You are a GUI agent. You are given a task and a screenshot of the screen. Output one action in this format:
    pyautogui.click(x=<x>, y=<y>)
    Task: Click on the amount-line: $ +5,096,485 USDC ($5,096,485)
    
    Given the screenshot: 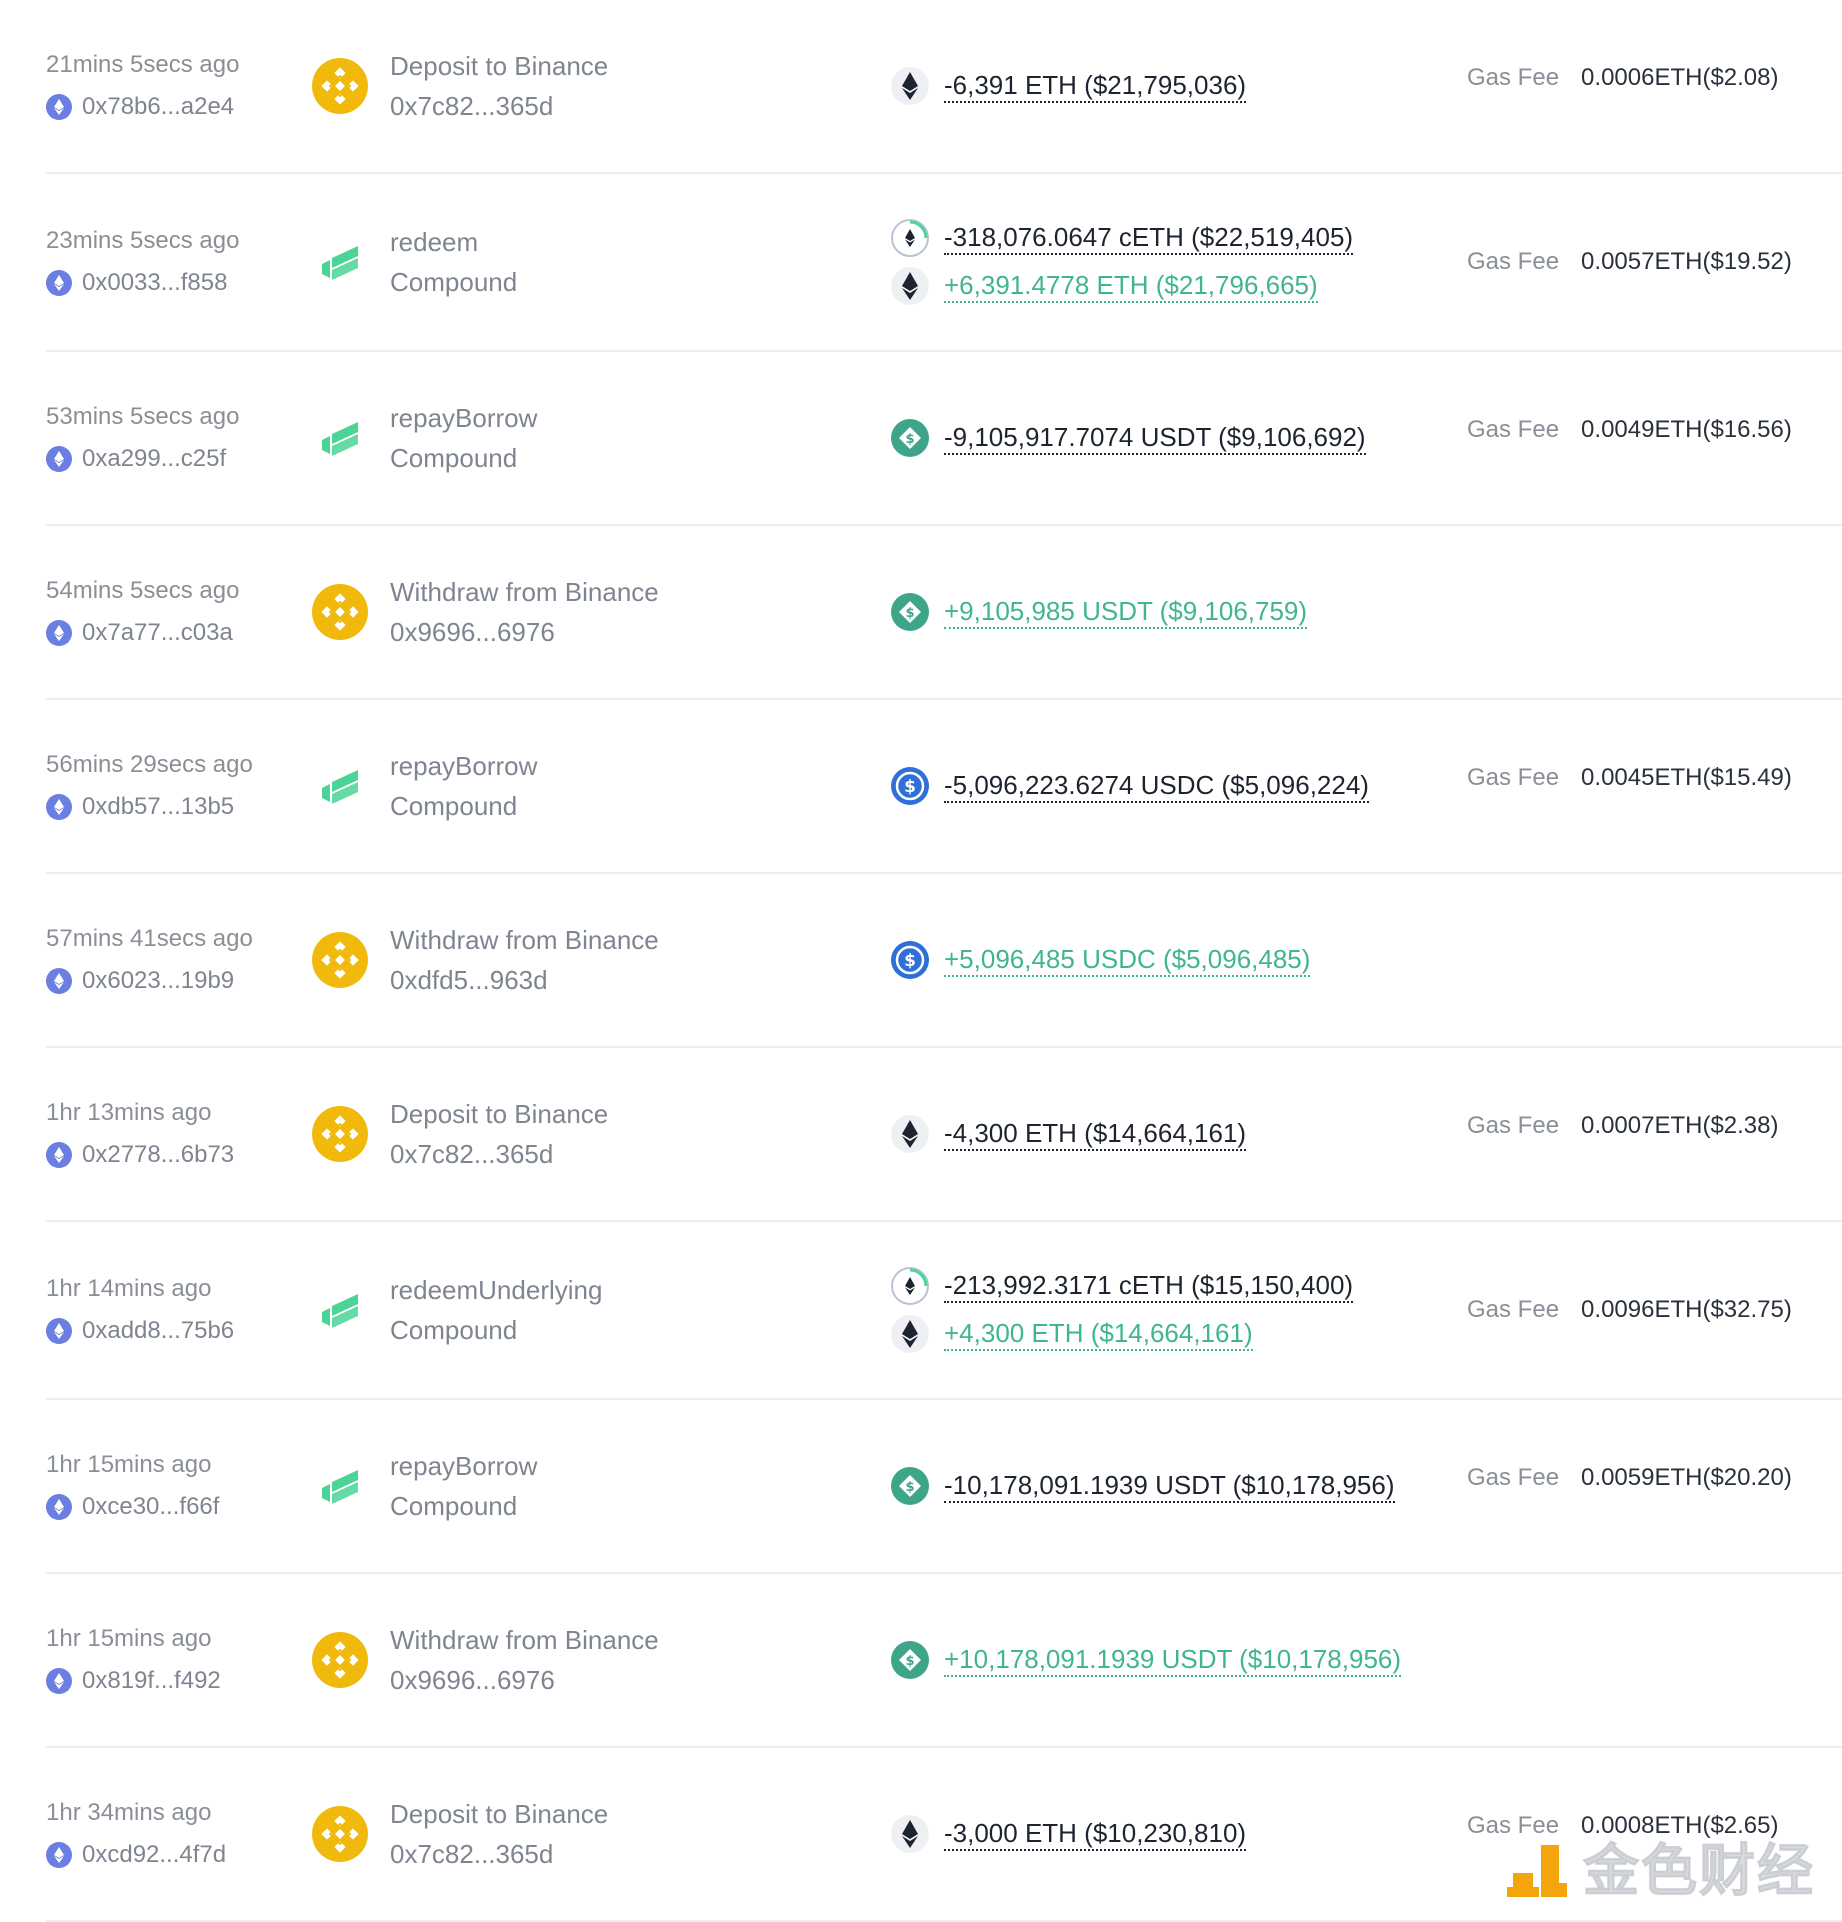 What is the action you would take?
    pyautogui.click(x=1170, y=960)
    